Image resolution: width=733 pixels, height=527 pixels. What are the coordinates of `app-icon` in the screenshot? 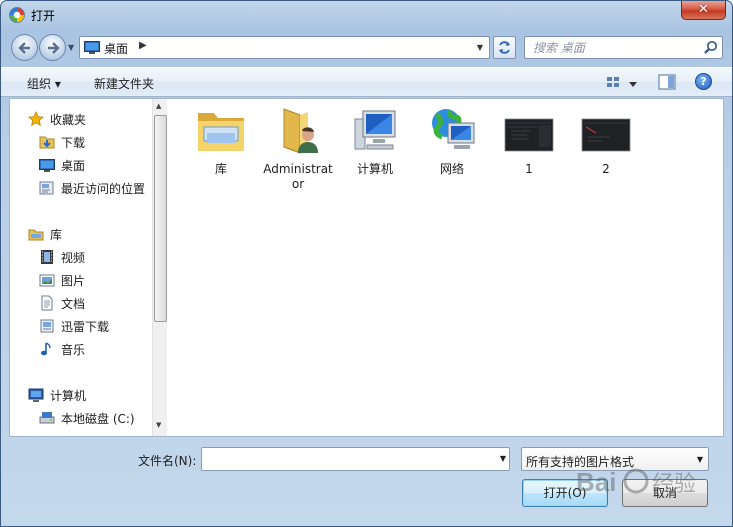 It's located at (17, 15).